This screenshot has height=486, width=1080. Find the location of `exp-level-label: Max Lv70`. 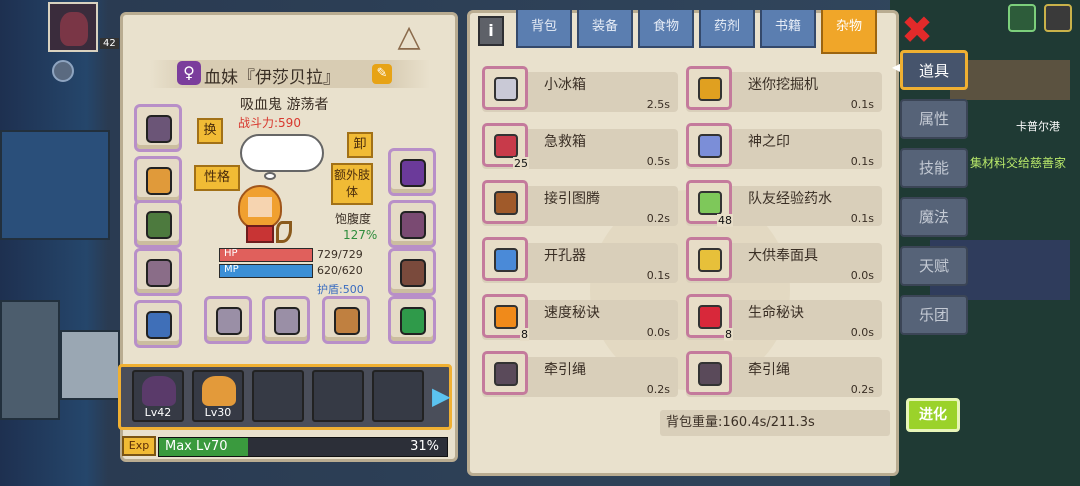

exp-level-label: Max Lv70 is located at coordinates (196, 446).